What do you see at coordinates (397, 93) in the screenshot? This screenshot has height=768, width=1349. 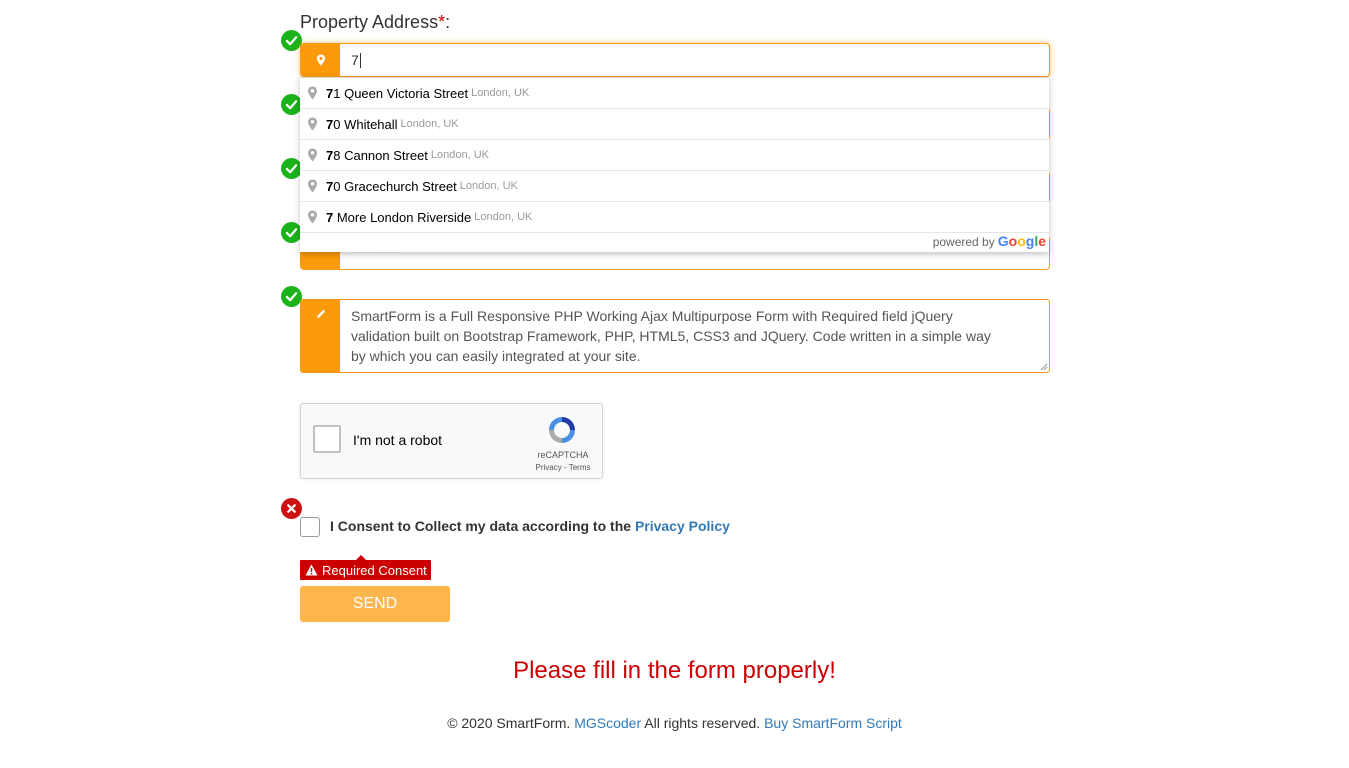 I see `autocomplete-main-text: 71 Queen Victoria Street` at bounding box center [397, 93].